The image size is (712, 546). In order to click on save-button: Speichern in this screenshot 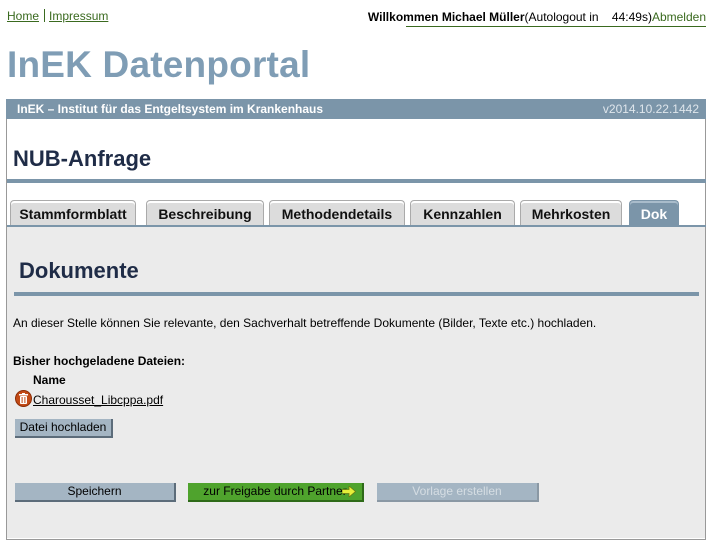, I will do `click(95, 492)`.